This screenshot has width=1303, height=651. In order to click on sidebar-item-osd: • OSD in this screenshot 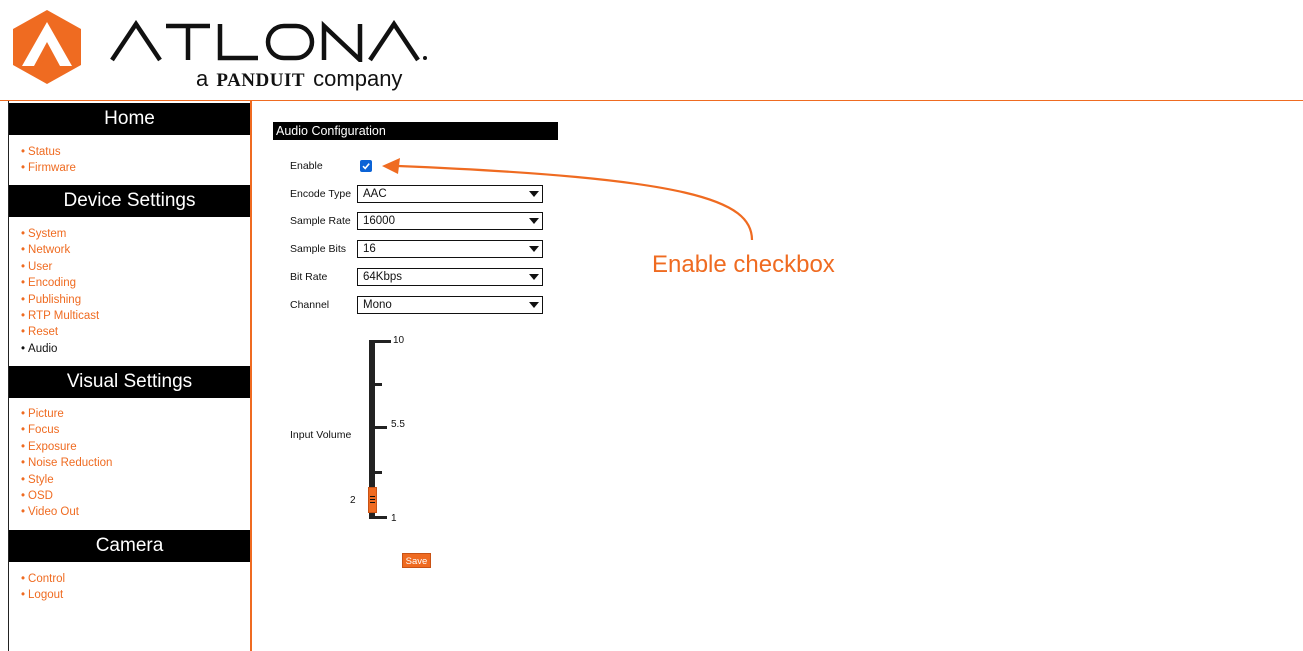, I will do `click(66, 496)`.